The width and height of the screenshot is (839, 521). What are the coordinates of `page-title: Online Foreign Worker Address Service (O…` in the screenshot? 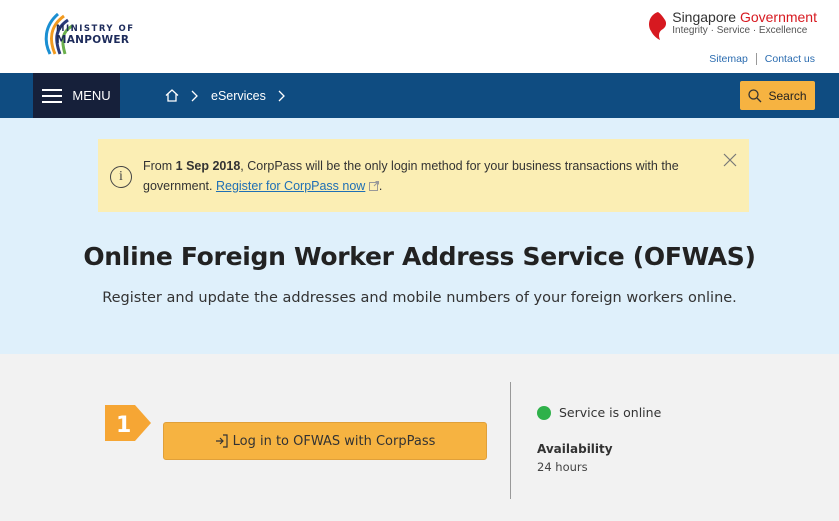 It's located at (419, 256).